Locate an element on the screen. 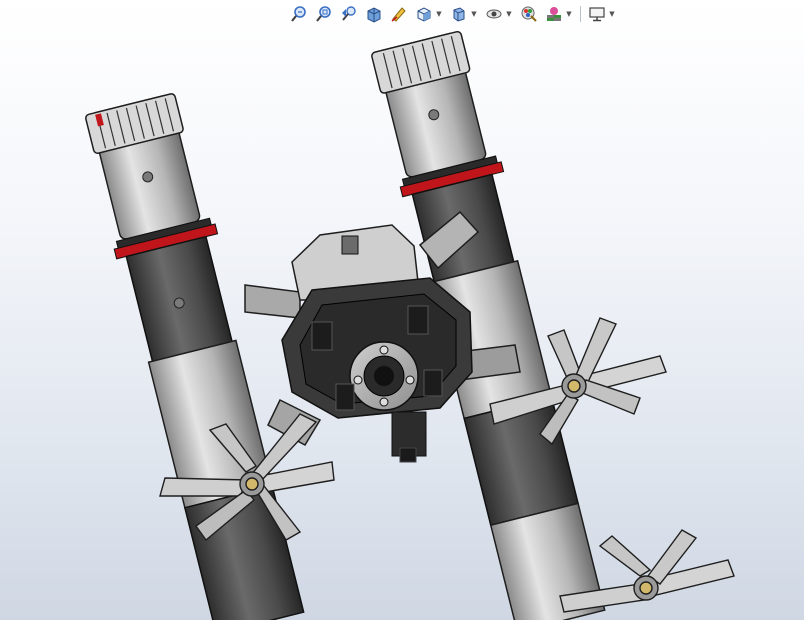 The height and width of the screenshot is (620, 804). section-view-button is located at coordinates (374, 14).